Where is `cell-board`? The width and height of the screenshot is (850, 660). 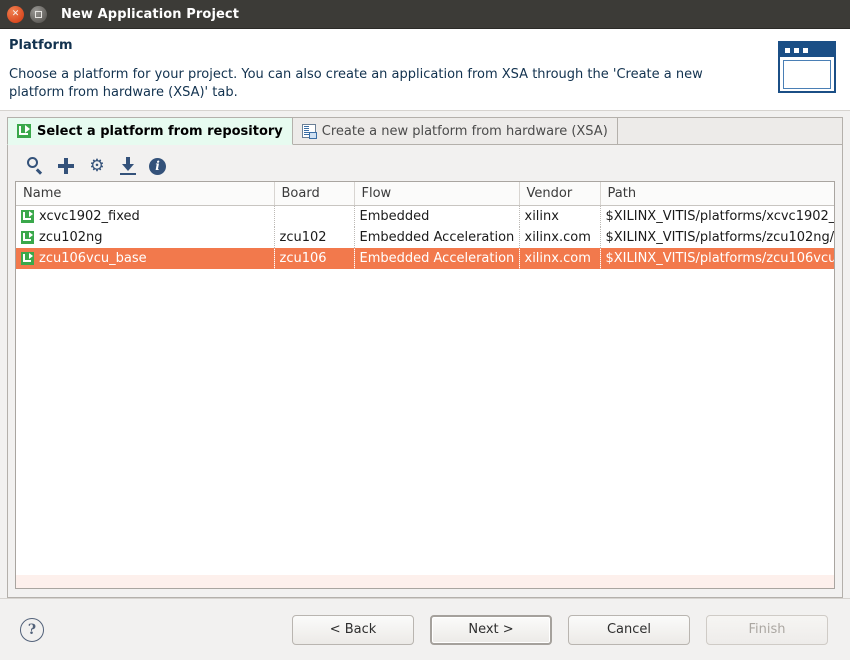
cell-board is located at coordinates (314, 216).